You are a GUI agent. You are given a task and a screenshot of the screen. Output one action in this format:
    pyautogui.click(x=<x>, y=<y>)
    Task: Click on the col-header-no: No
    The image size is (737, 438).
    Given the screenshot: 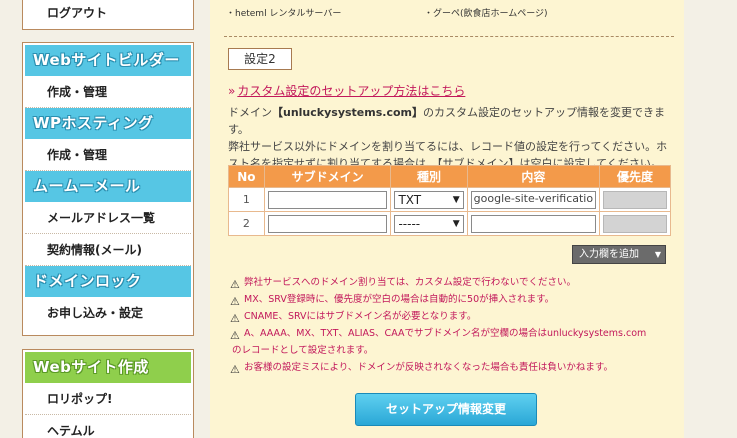 What is the action you would take?
    pyautogui.click(x=246, y=176)
    